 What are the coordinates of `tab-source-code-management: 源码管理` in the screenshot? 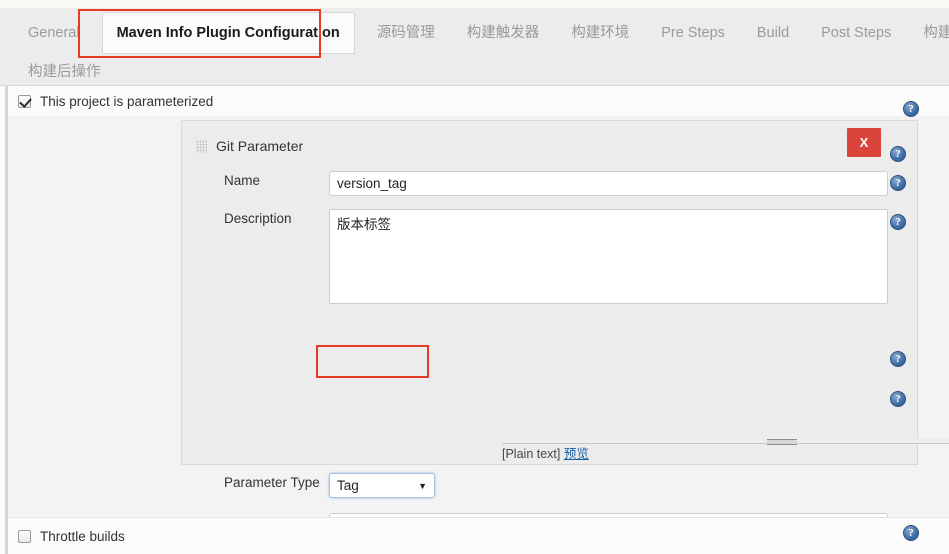 It's located at (406, 33).